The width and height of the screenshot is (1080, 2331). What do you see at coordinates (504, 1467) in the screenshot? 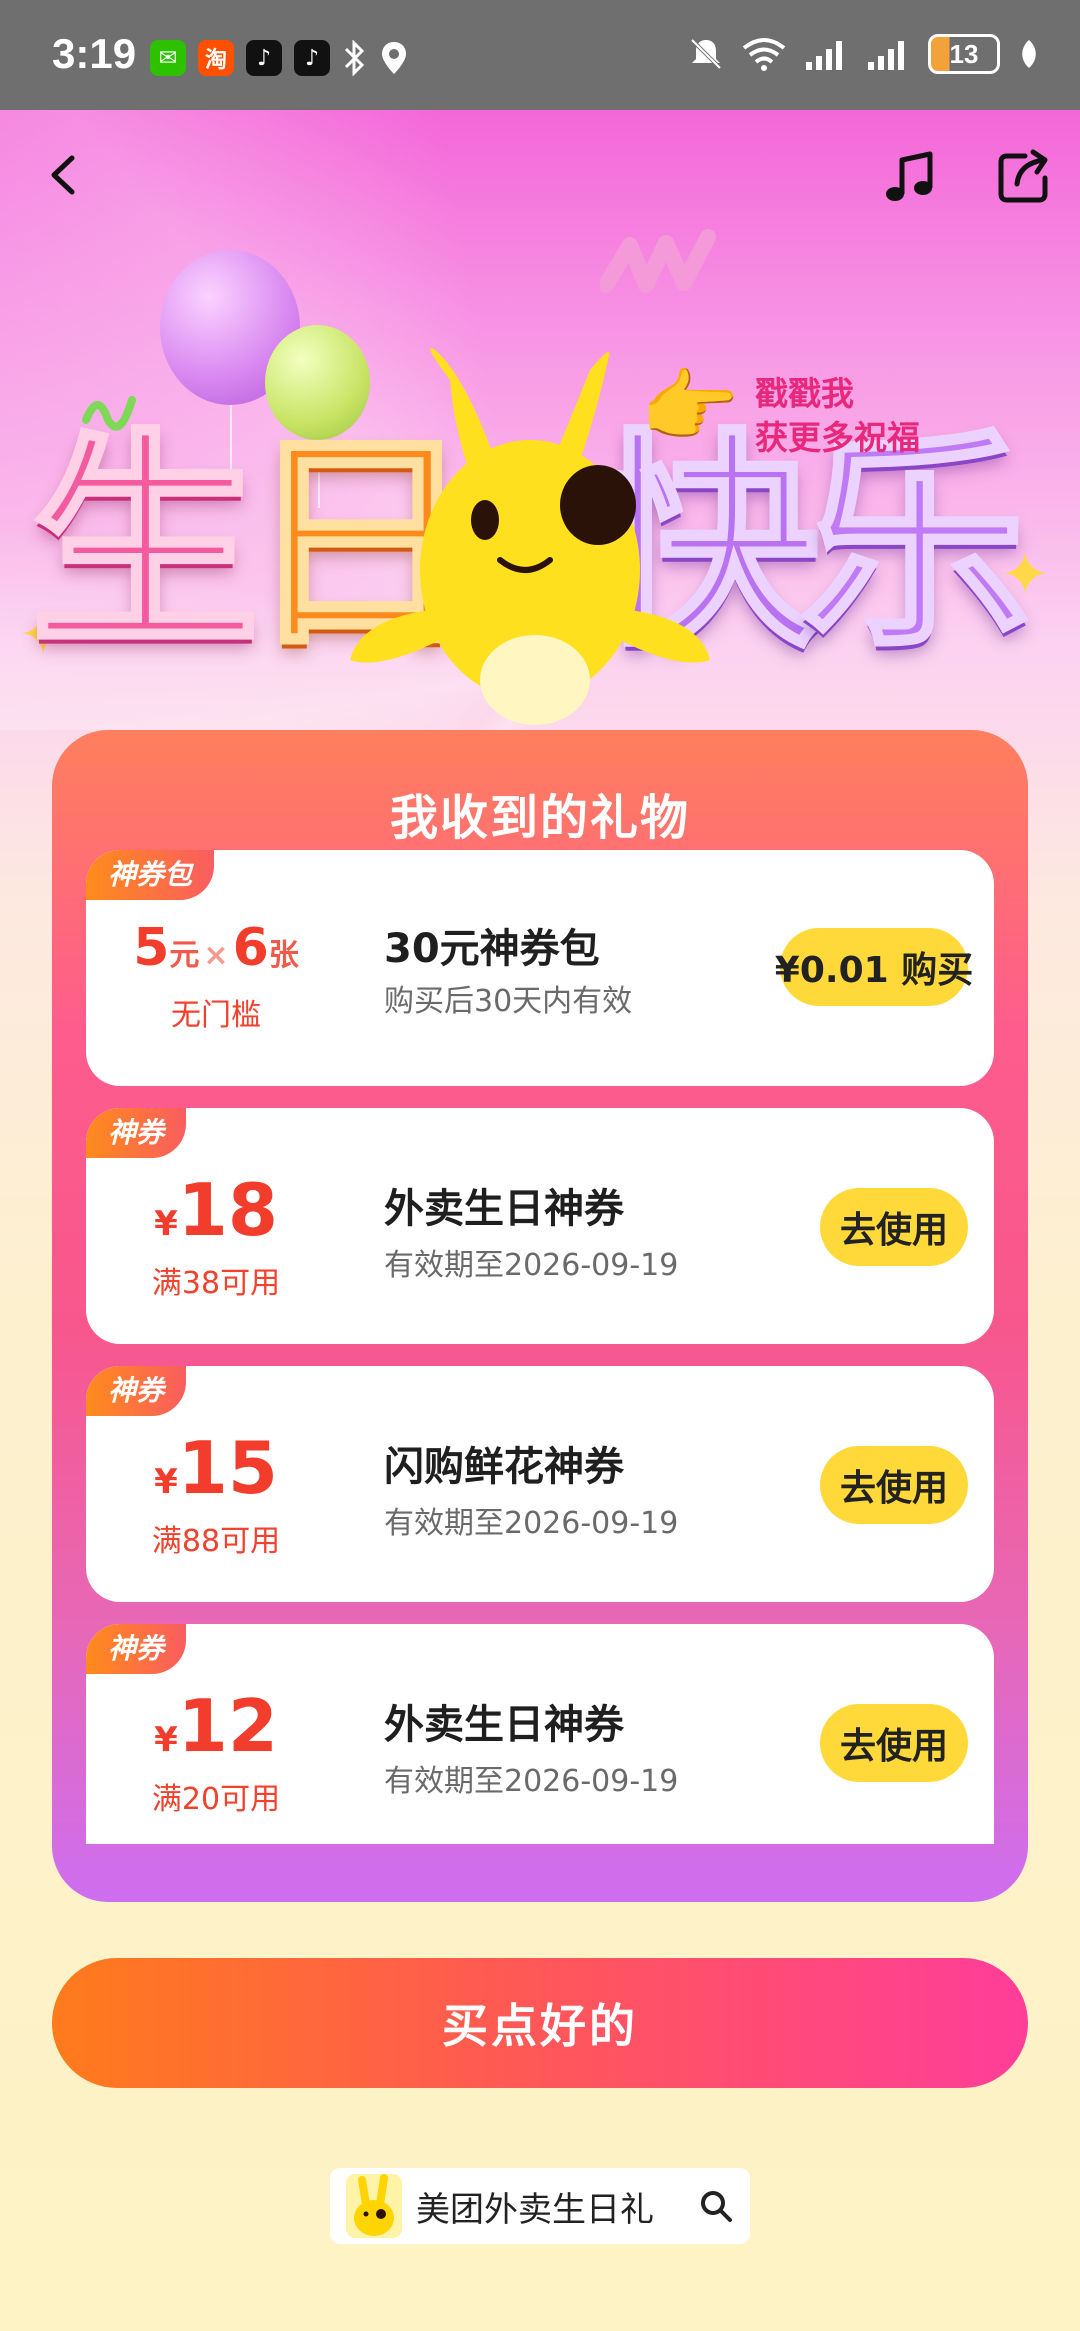
I see `card-name: 闪购鲜花神券` at bounding box center [504, 1467].